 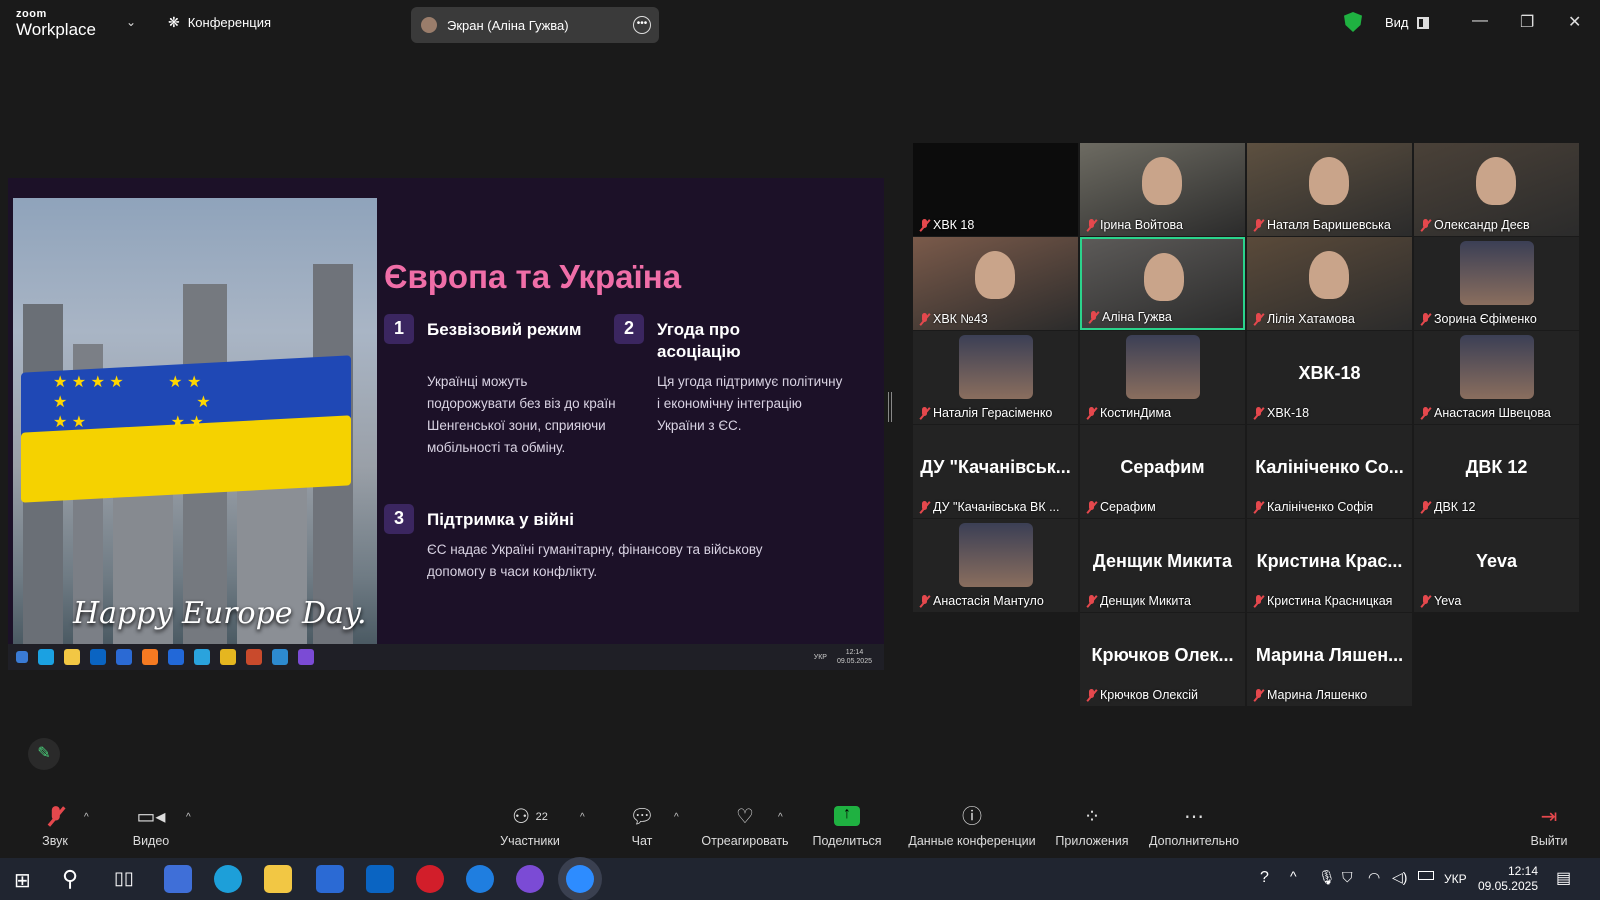 What do you see at coordinates (188, 817) in the screenshot?
I see `video-caret-icon: ^` at bounding box center [188, 817].